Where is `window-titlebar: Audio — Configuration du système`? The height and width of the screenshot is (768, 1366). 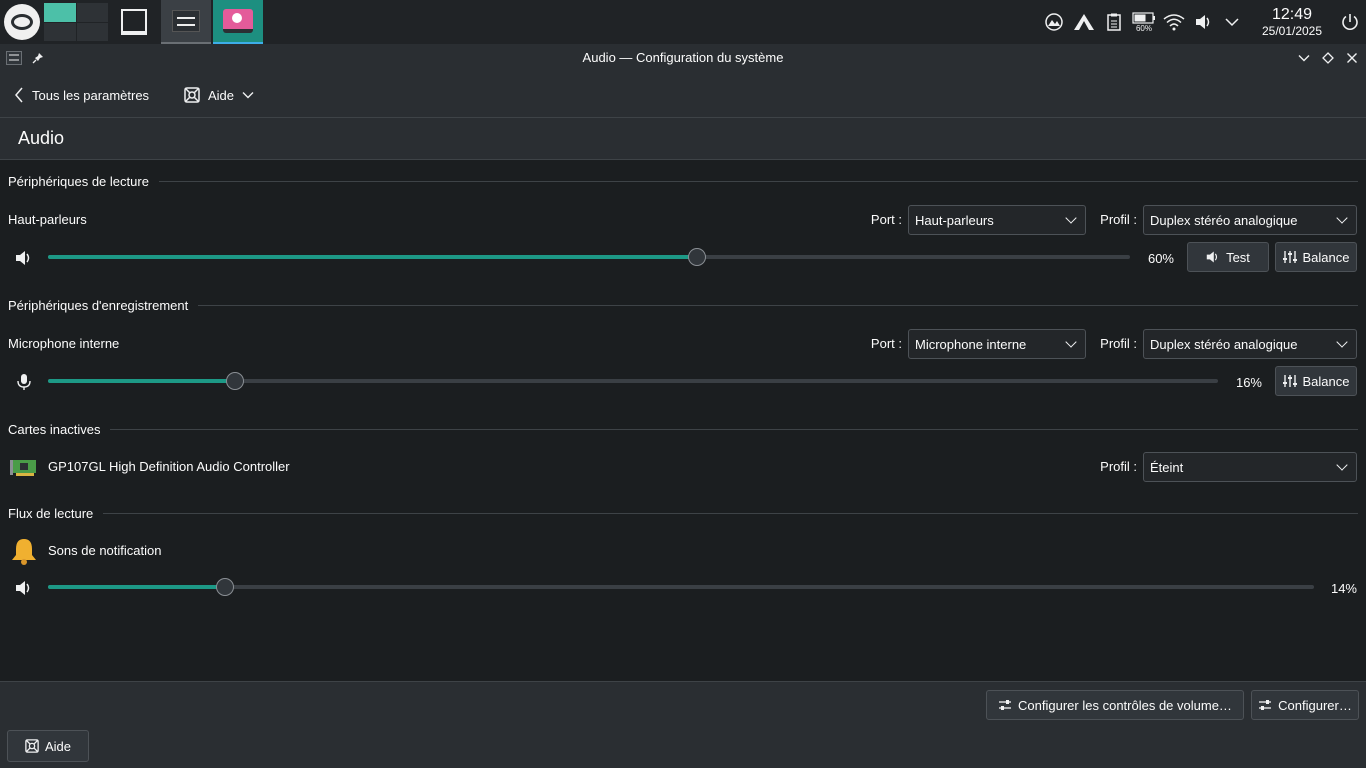
window-titlebar: Audio — Configuration du système is located at coordinates (683, 58).